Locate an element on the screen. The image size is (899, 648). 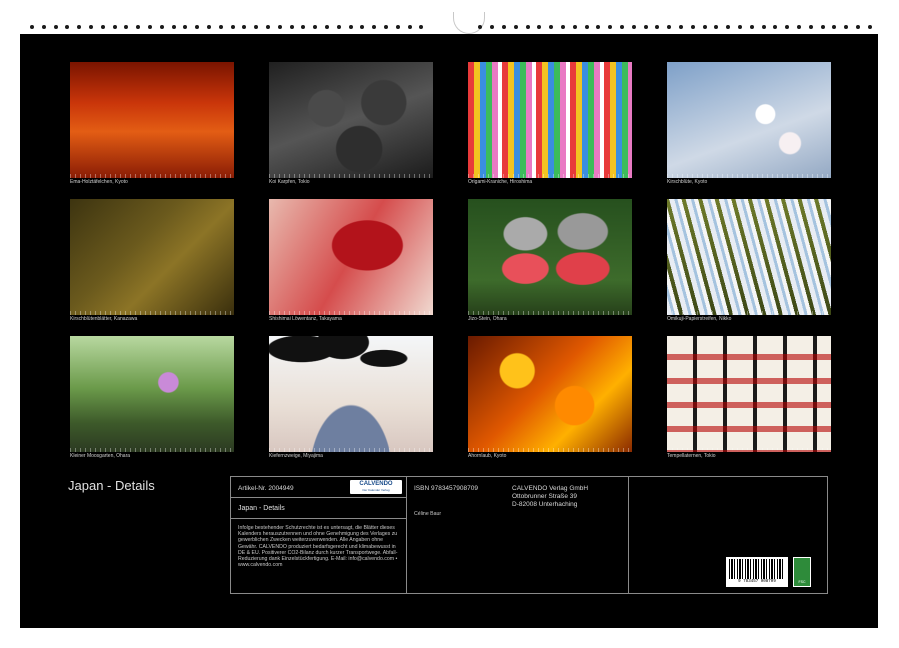
publisher-street: Ottobrunner Straße 39 is located at coordinates (544, 497).